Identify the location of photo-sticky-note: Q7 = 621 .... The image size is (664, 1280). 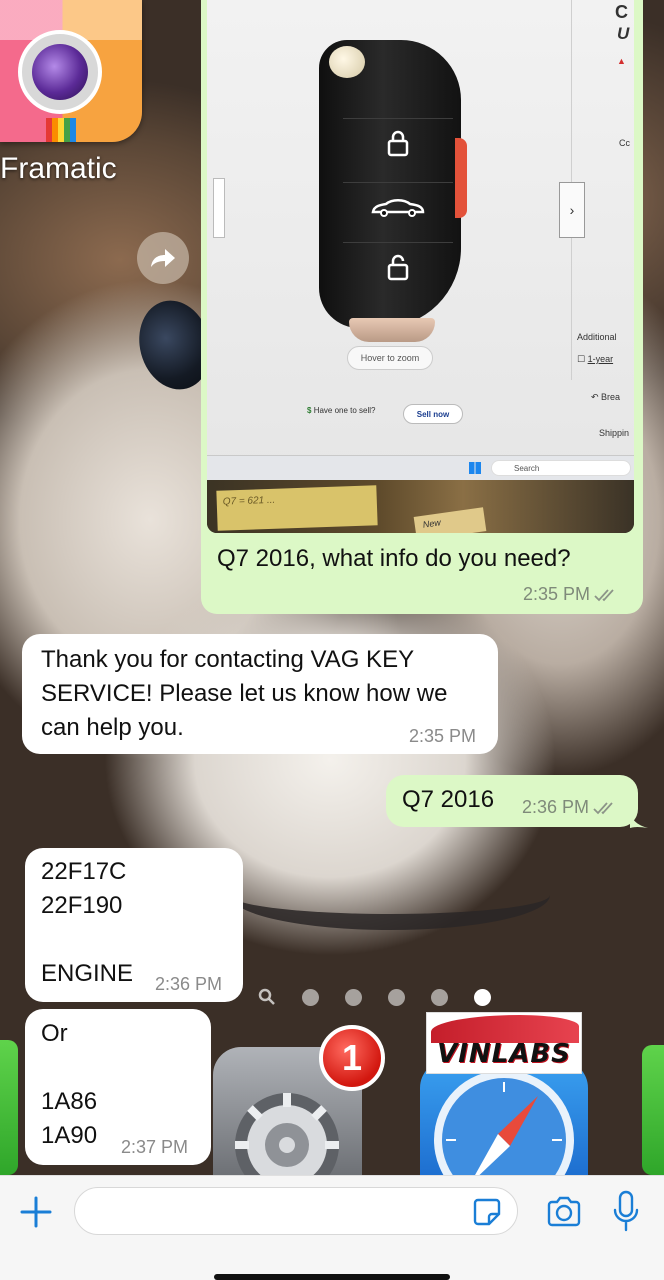
(297, 508).